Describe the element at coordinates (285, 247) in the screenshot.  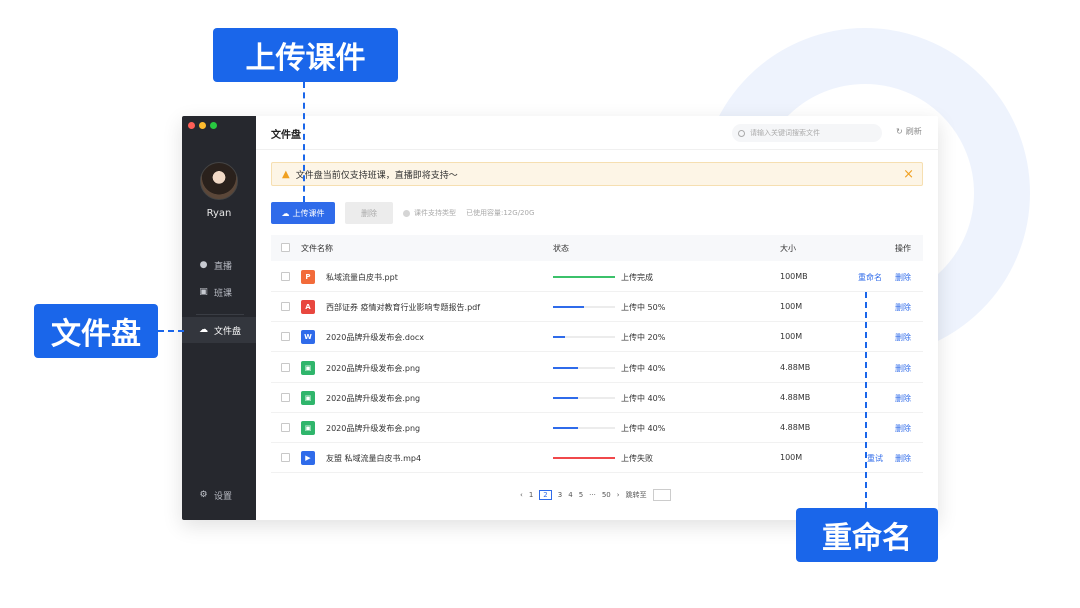
I see `select-all-checkbox` at that location.